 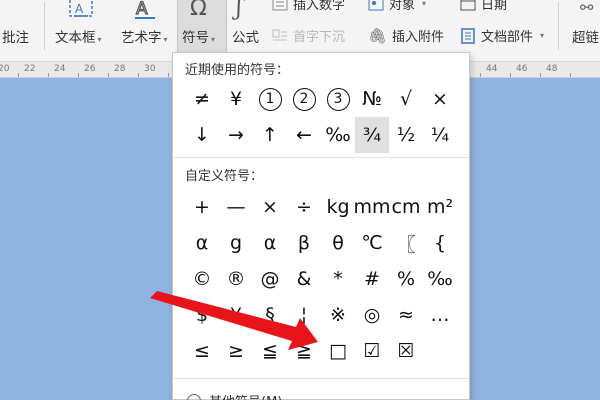 I want to click on formula-label: 公式, so click(x=245, y=38).